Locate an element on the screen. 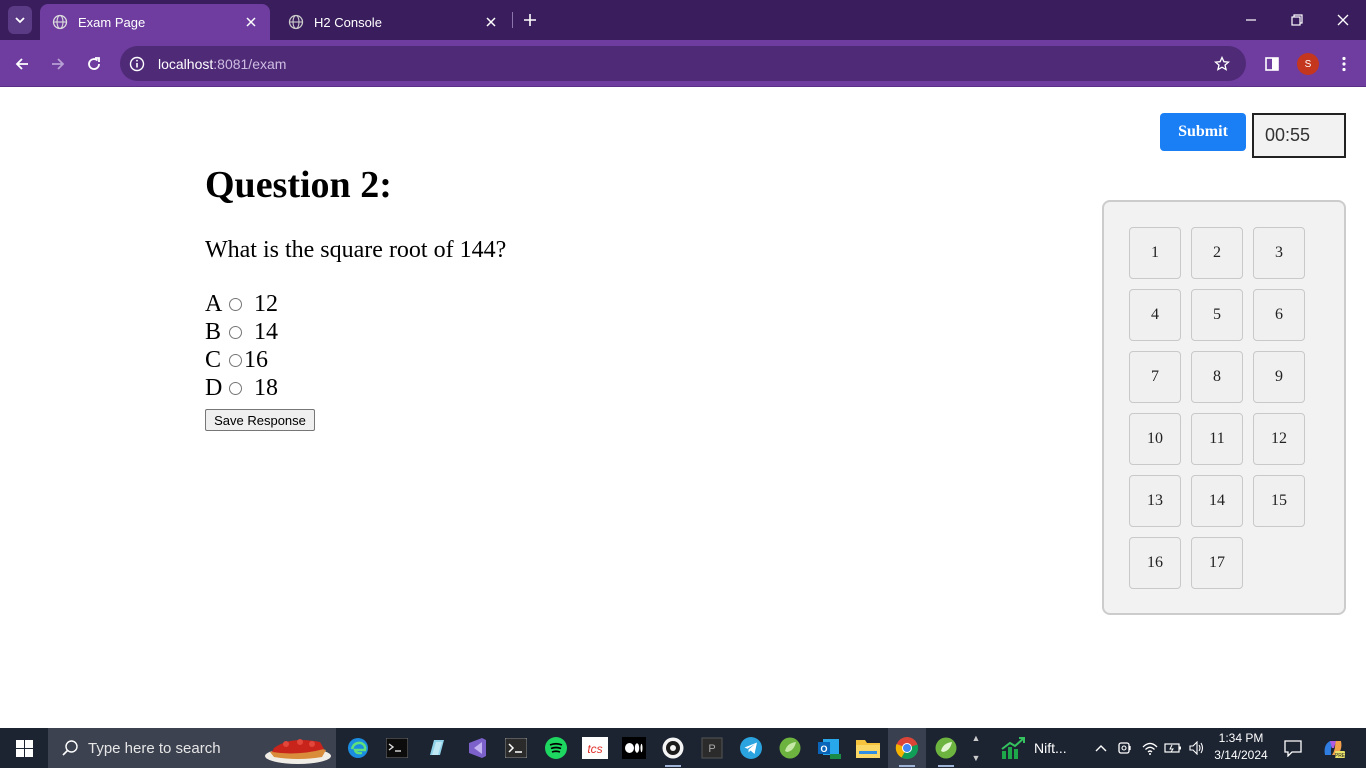  option-b-radio is located at coordinates (235, 332).